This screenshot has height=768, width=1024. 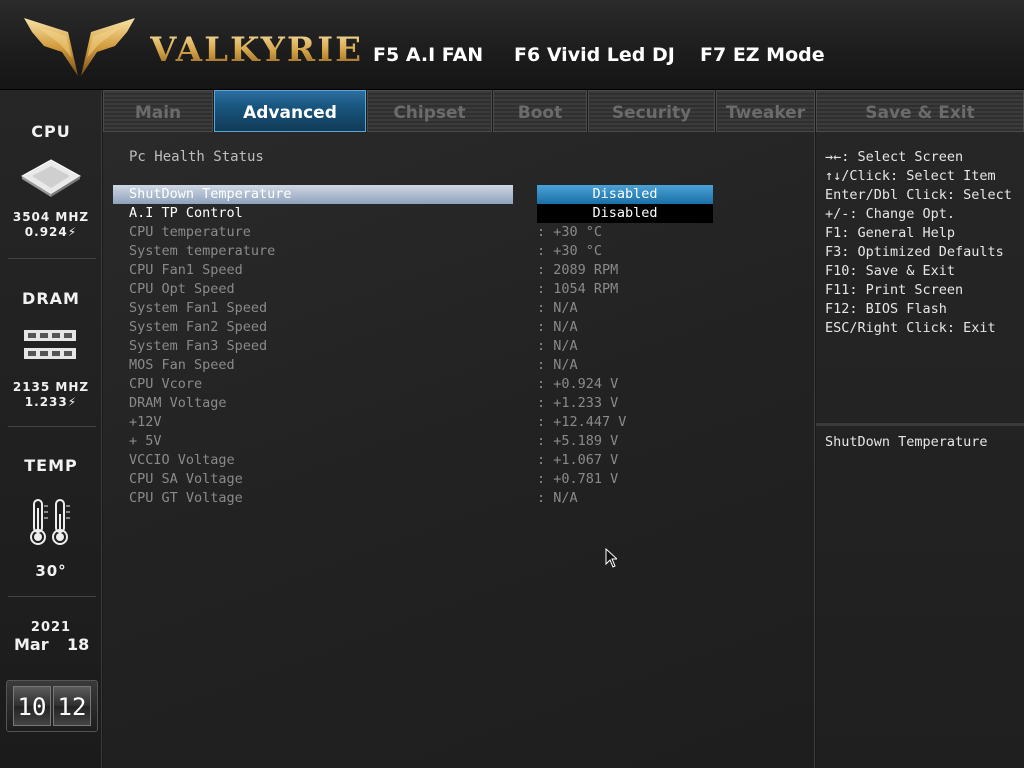 What do you see at coordinates (182, 289) in the screenshot?
I see `reading-label: CPU Opt Speed` at bounding box center [182, 289].